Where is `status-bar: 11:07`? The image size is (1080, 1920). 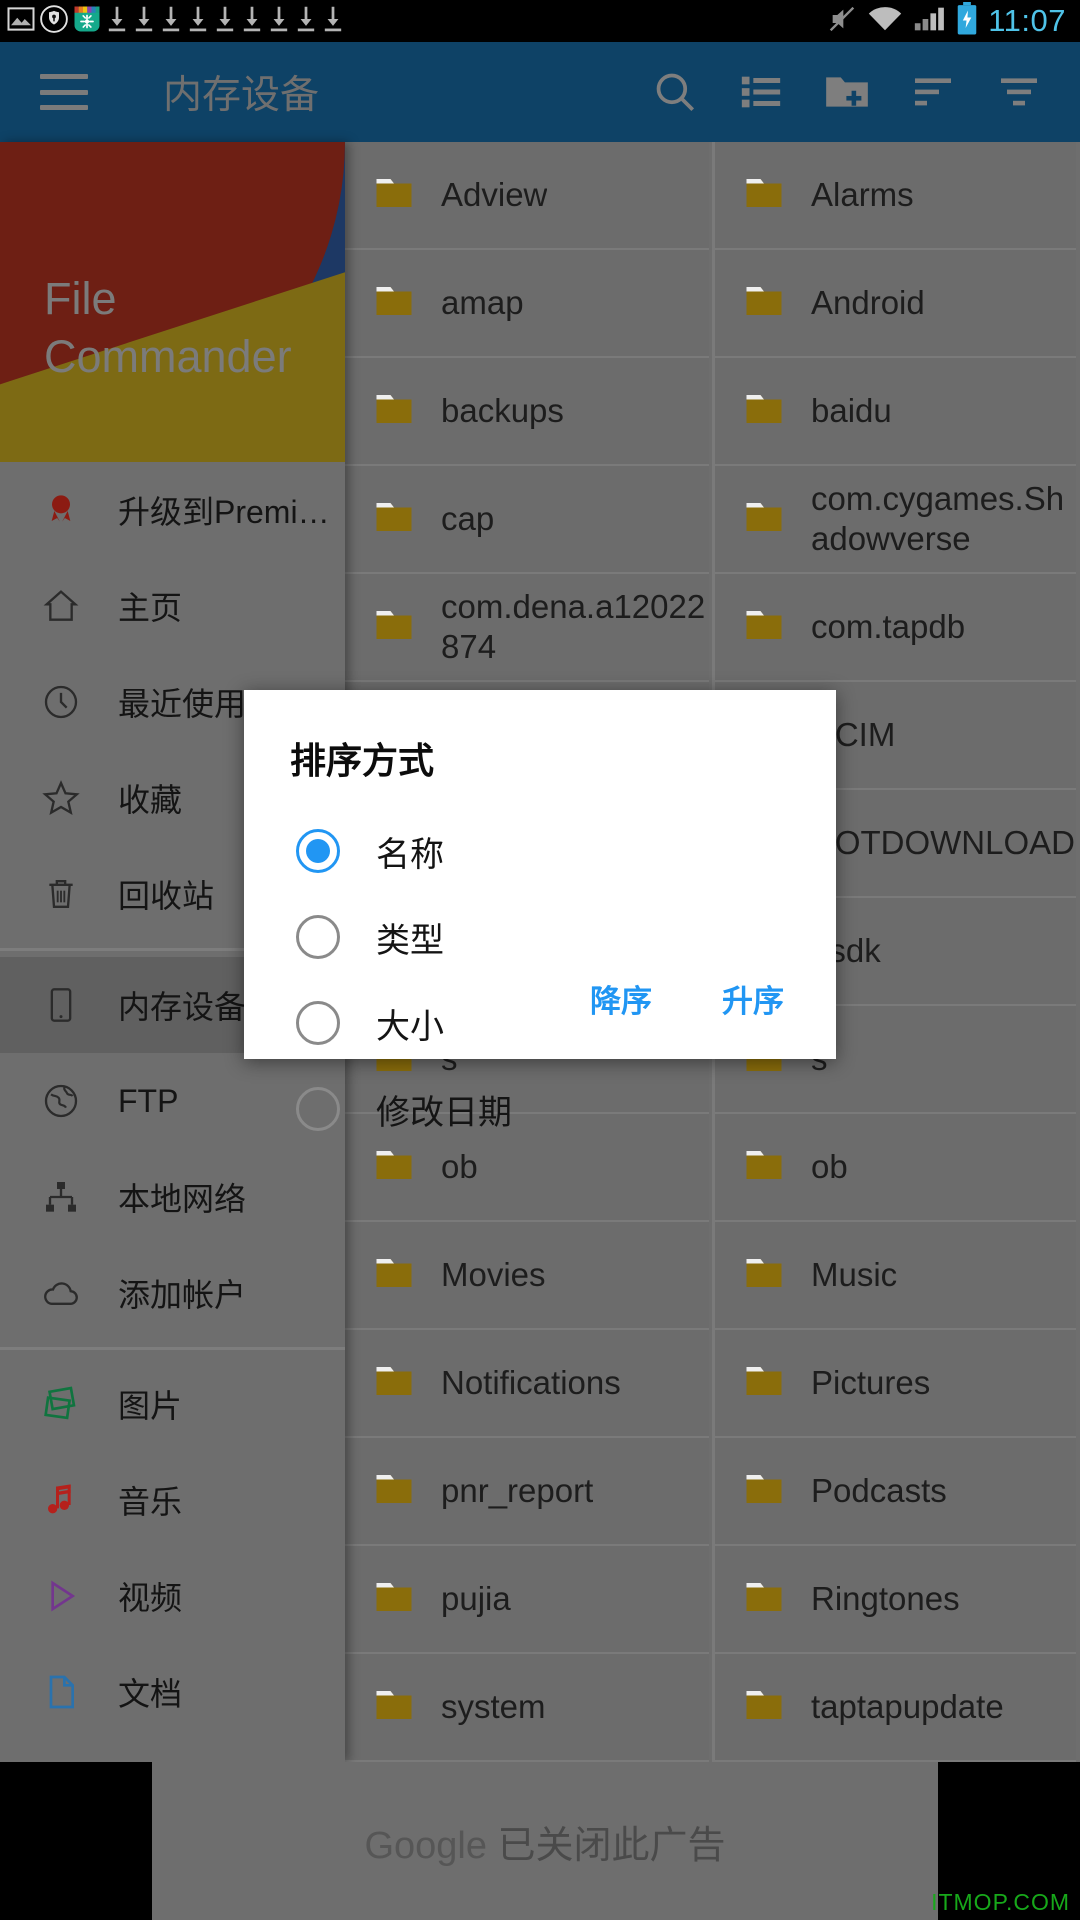
status-bar: 11:07 is located at coordinates (540, 21).